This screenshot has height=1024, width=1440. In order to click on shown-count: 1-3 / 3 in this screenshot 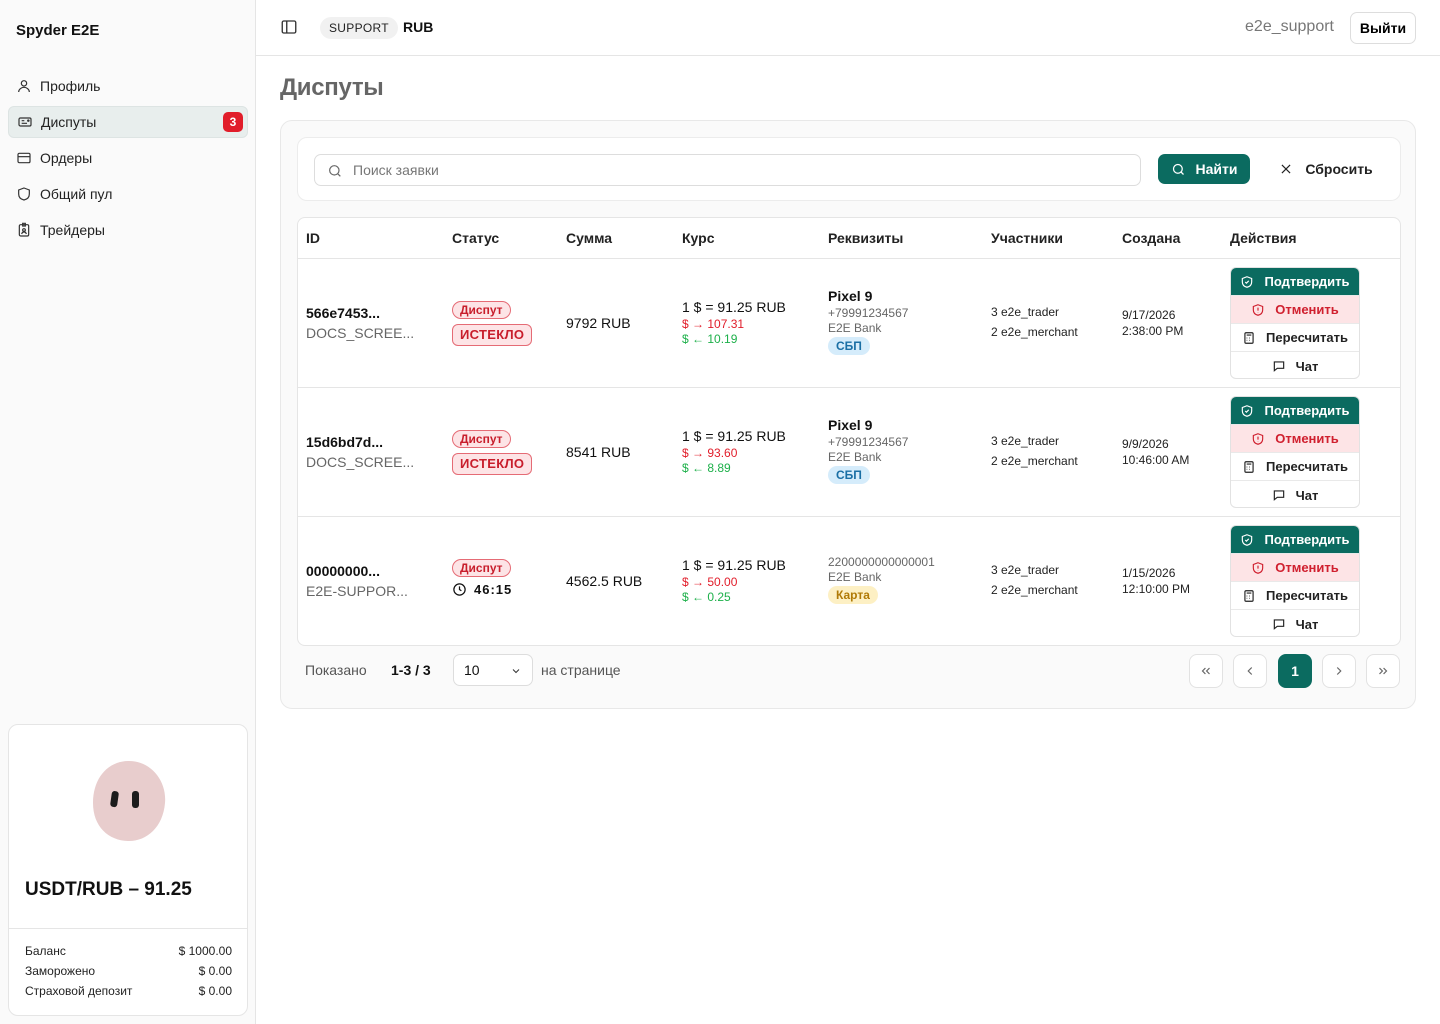, I will do `click(411, 670)`.